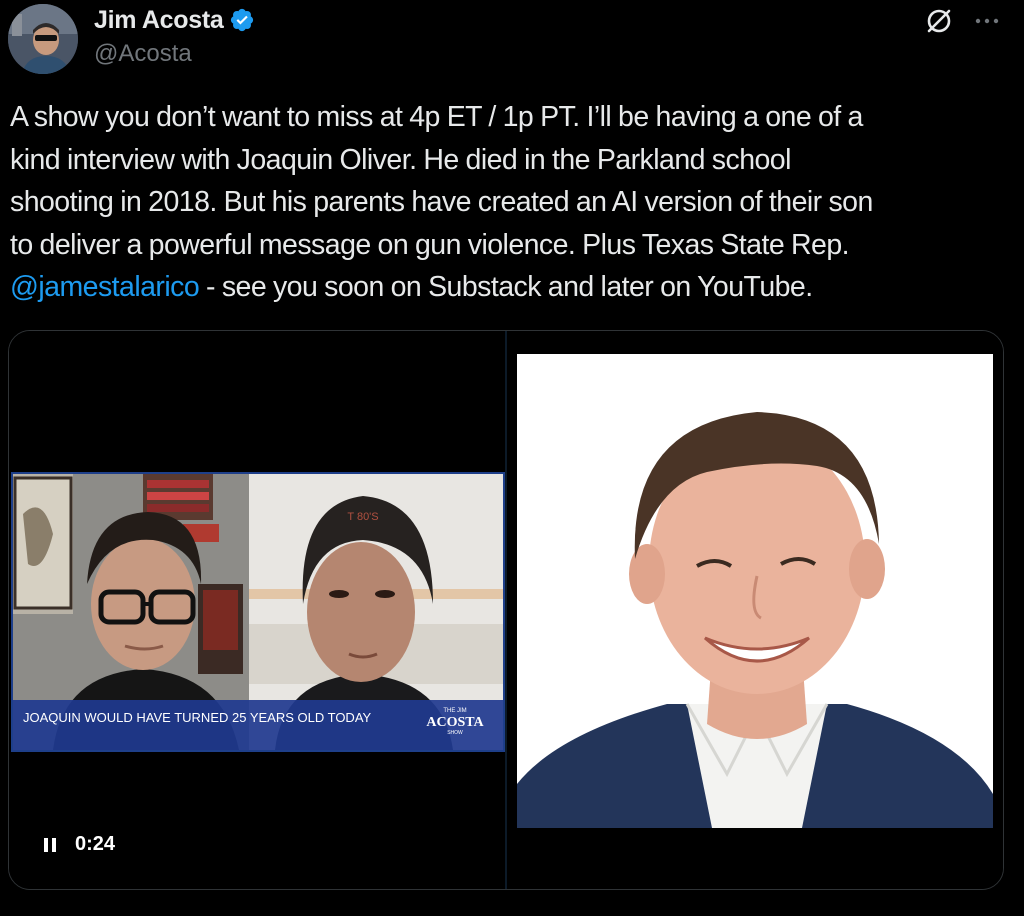 This screenshot has width=1024, height=916. What do you see at coordinates (987, 21) in the screenshot?
I see `more-options-icon` at bounding box center [987, 21].